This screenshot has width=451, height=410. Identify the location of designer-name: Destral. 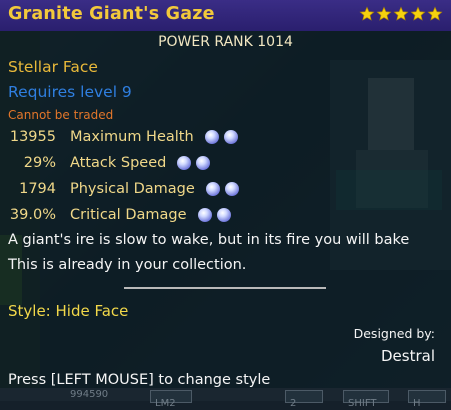
(407, 356).